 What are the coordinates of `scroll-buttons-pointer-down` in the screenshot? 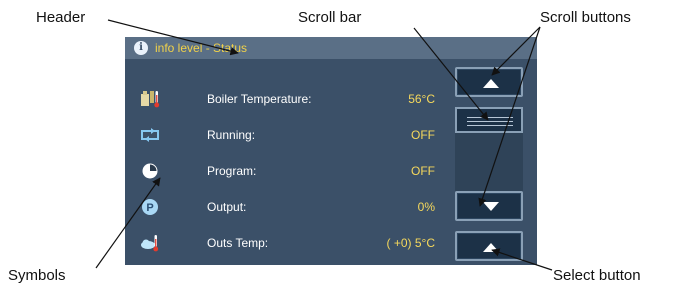 It's located at (509, 116).